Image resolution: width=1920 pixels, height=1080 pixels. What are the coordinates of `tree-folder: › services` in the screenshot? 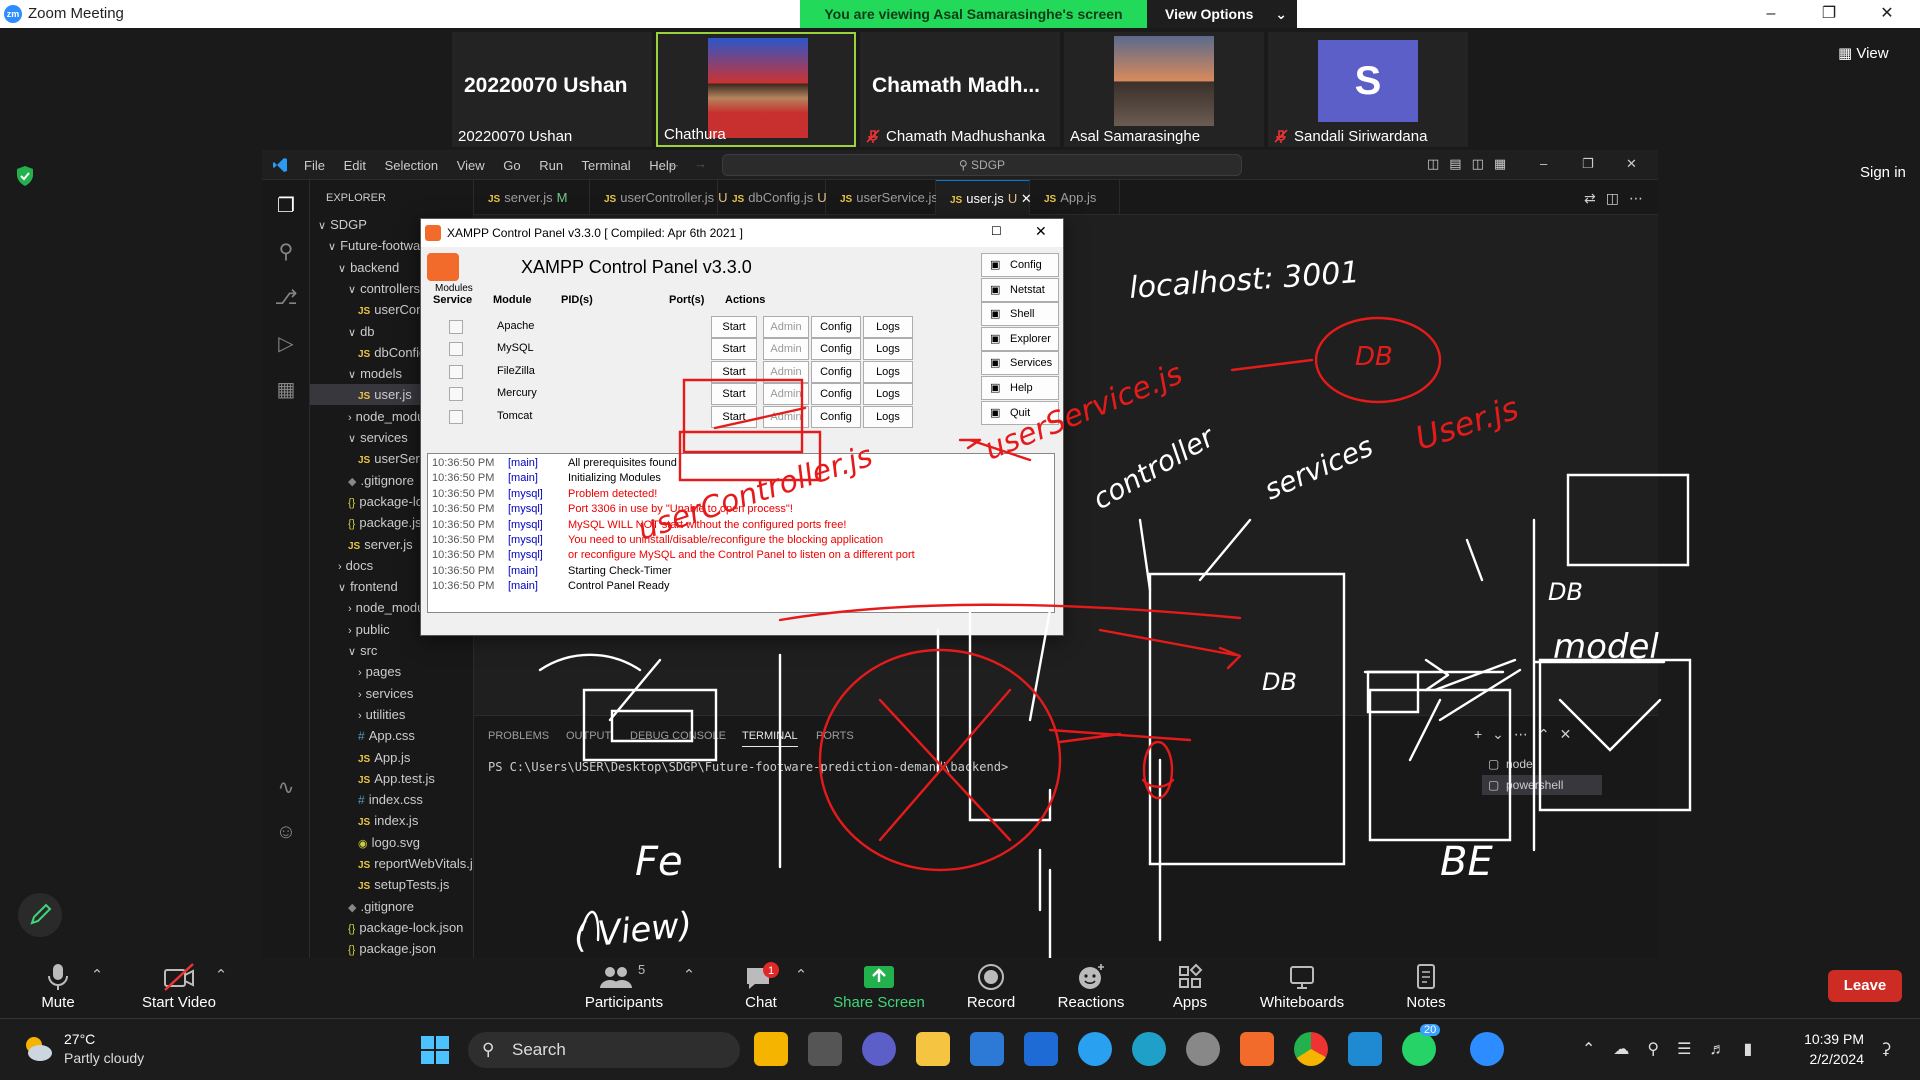 It's located at (391, 693).